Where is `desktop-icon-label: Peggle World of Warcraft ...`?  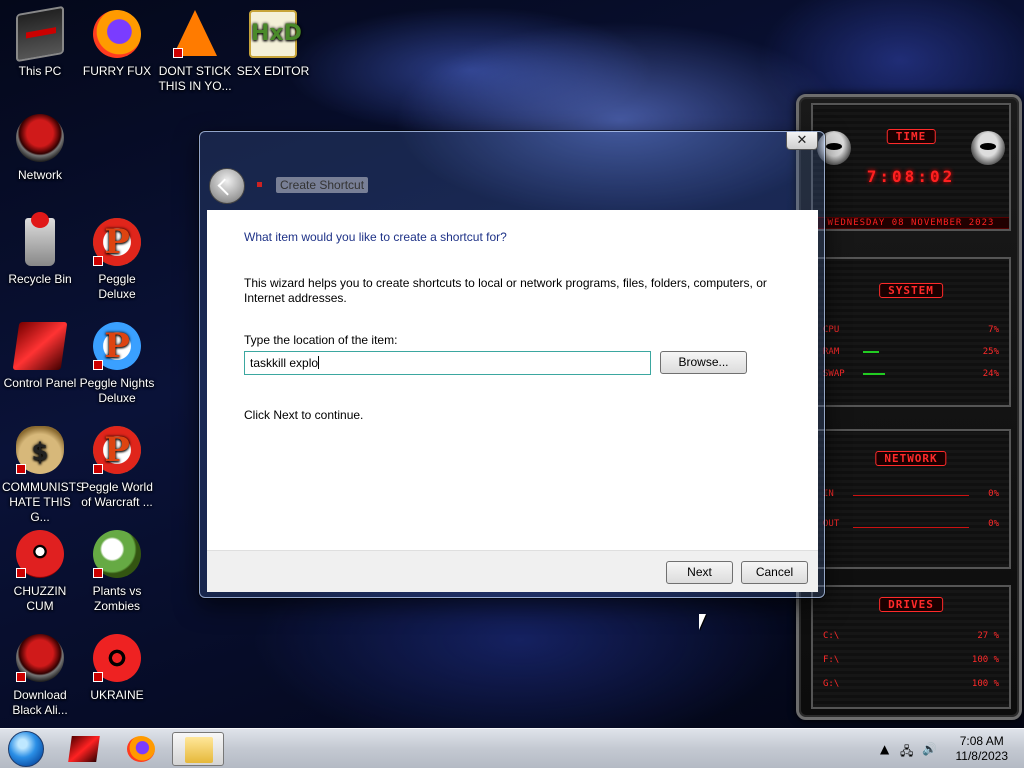
desktop-icon-label: Peggle World of Warcraft ... is located at coordinates (117, 494).